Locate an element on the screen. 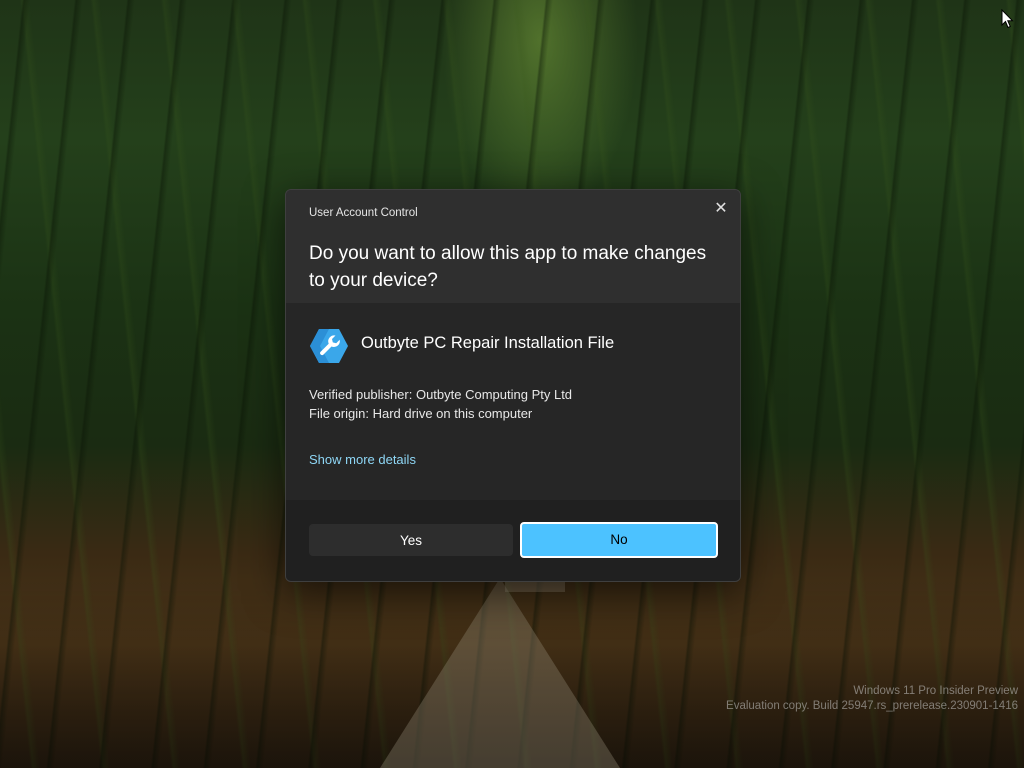  show-more-details-link: Show more details is located at coordinates (362, 459).